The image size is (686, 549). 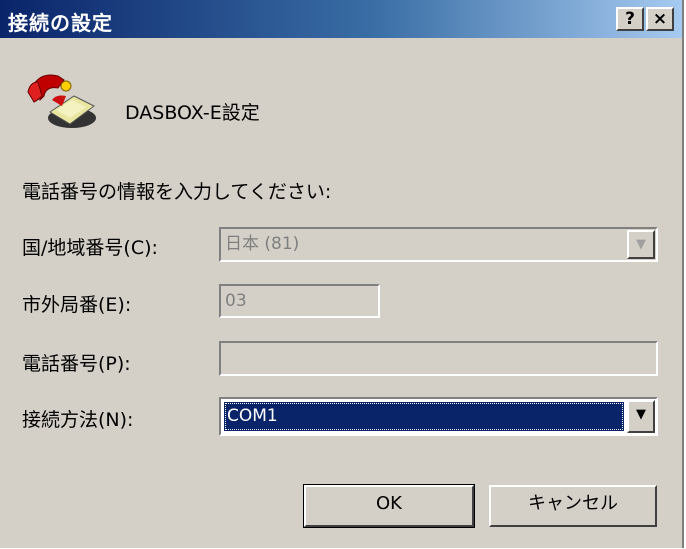 What do you see at coordinates (61, 101) in the screenshot?
I see `telephone-icon` at bounding box center [61, 101].